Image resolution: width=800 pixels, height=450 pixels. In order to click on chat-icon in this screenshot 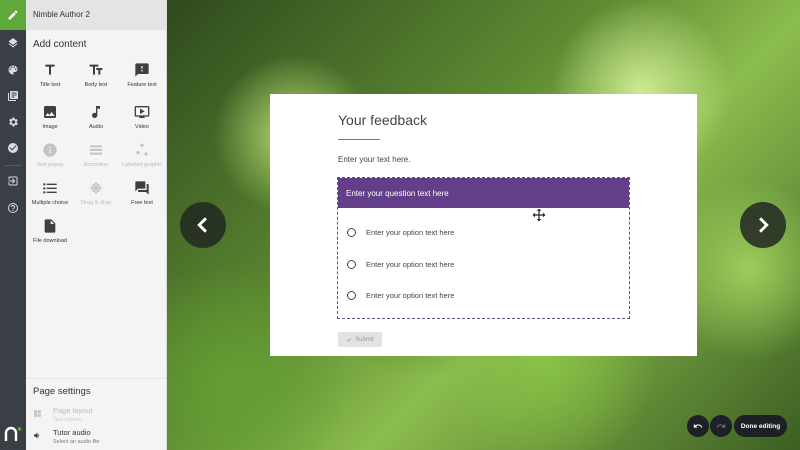, I will do `click(142, 188)`.